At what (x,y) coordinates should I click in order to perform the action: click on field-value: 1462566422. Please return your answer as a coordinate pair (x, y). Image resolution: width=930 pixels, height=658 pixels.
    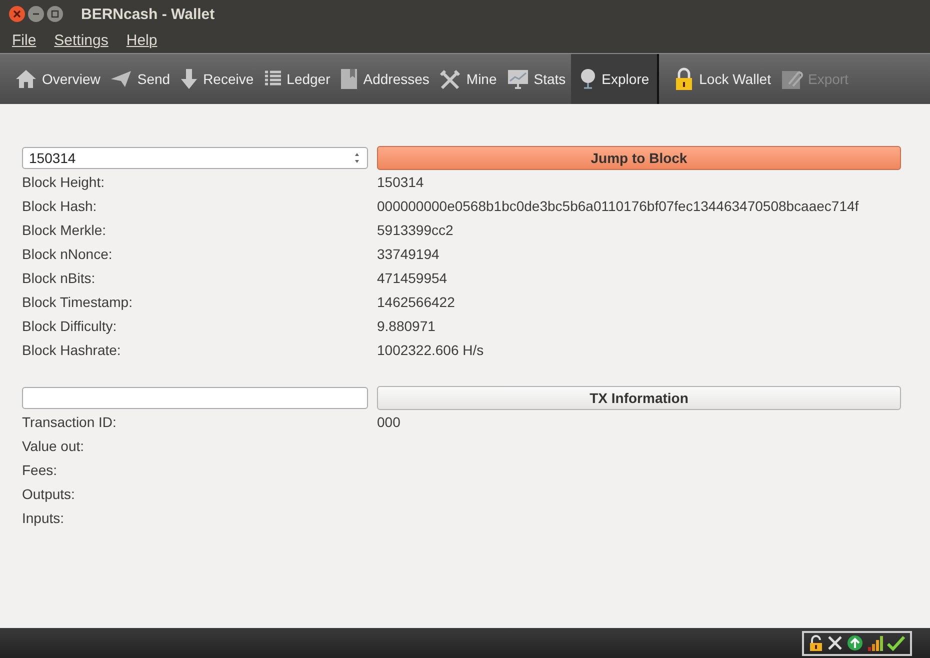
    Looking at the image, I should click on (416, 302).